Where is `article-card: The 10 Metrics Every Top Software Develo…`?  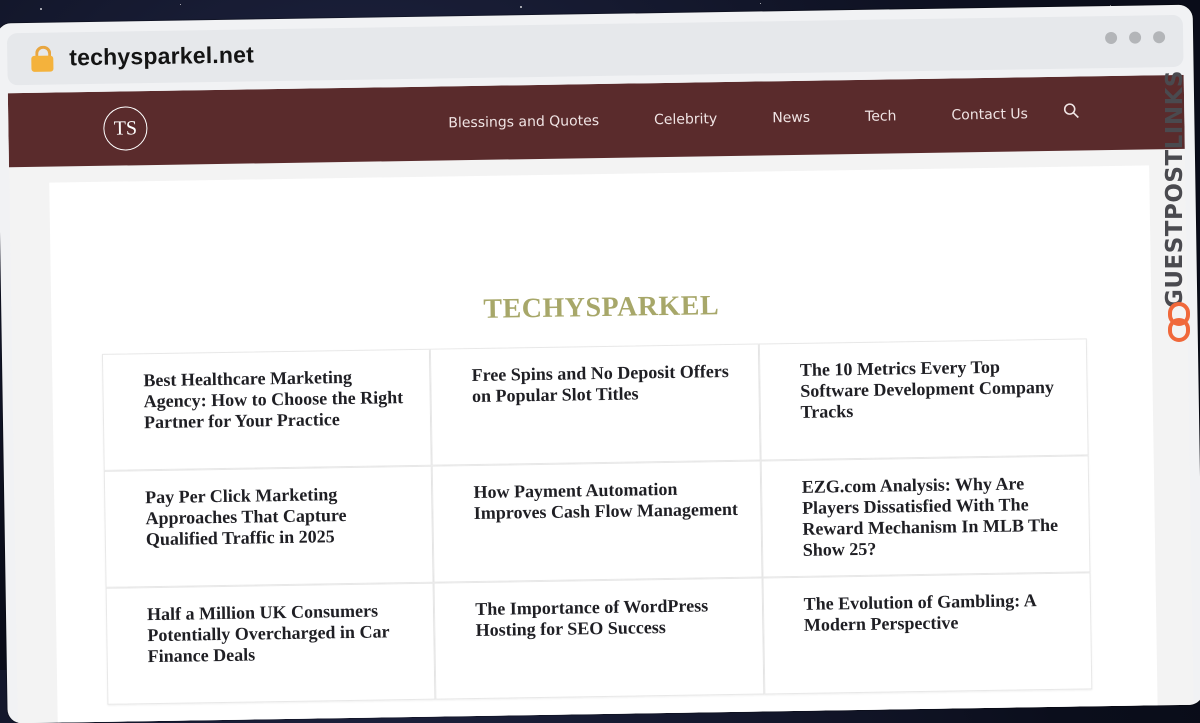 article-card: The 10 Metrics Every Top Software Develo… is located at coordinates (923, 399).